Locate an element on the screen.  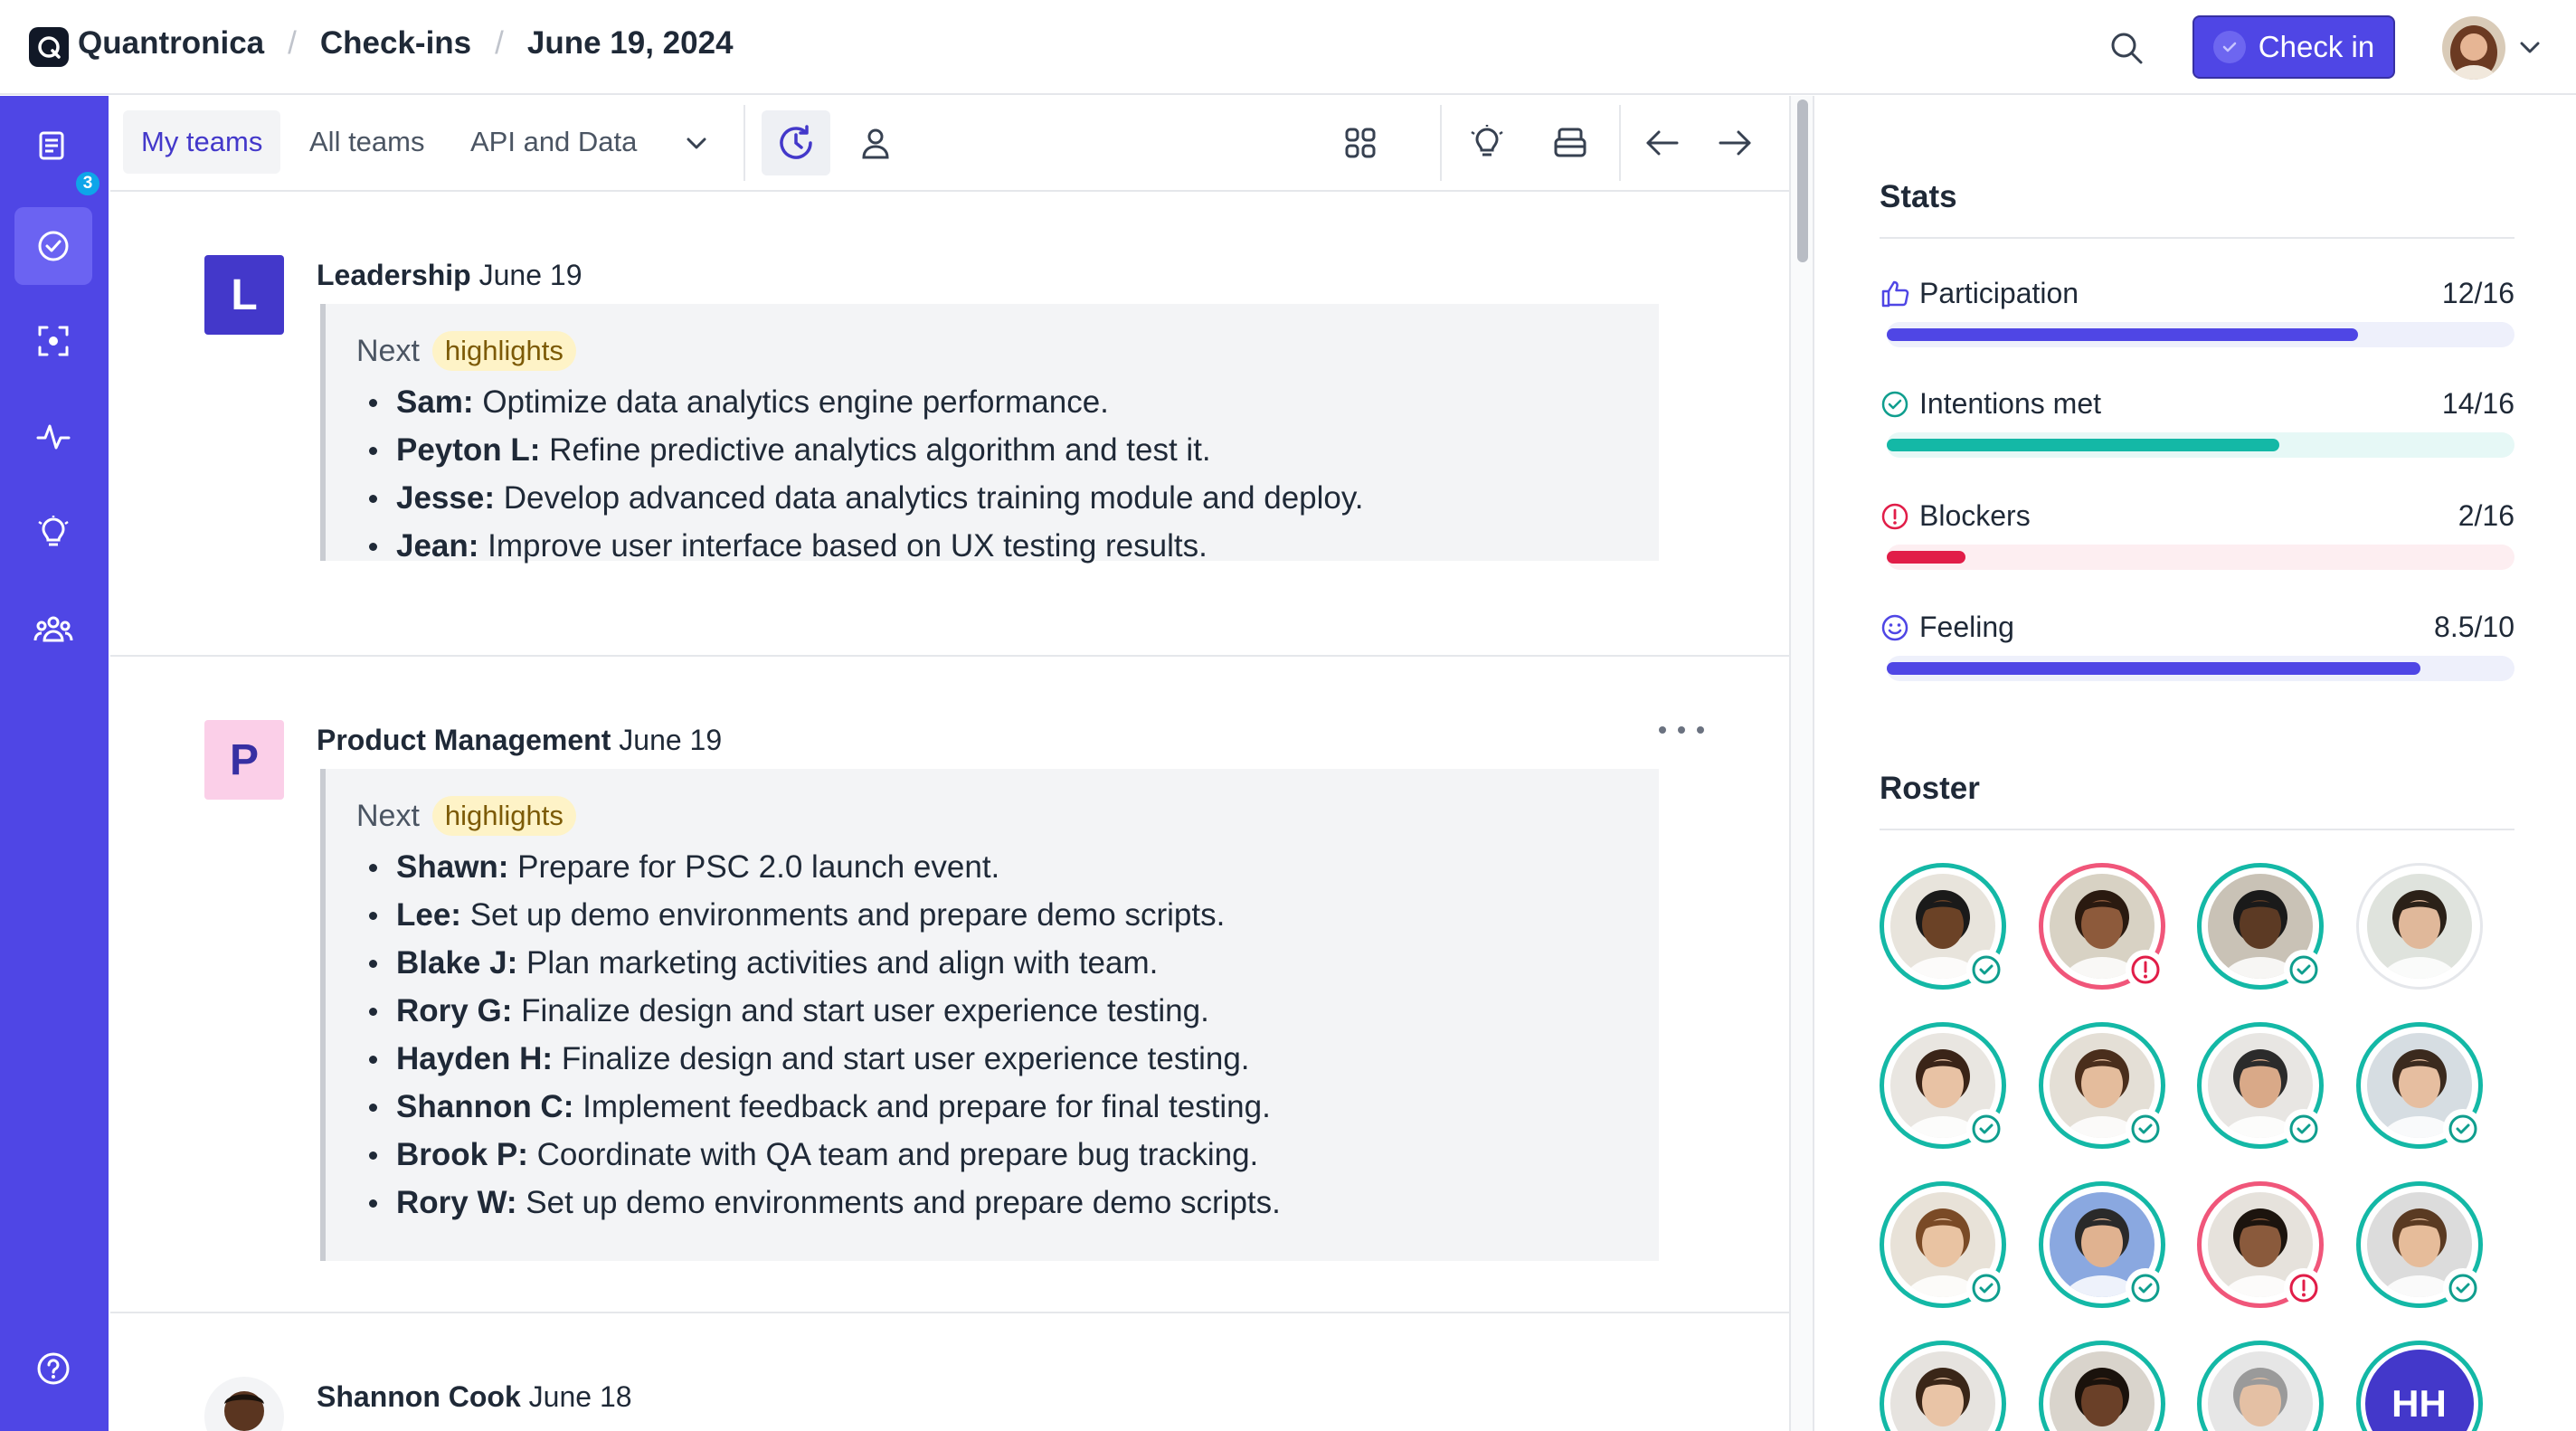
roster-avatar: HH is located at coordinates (2419, 1386).